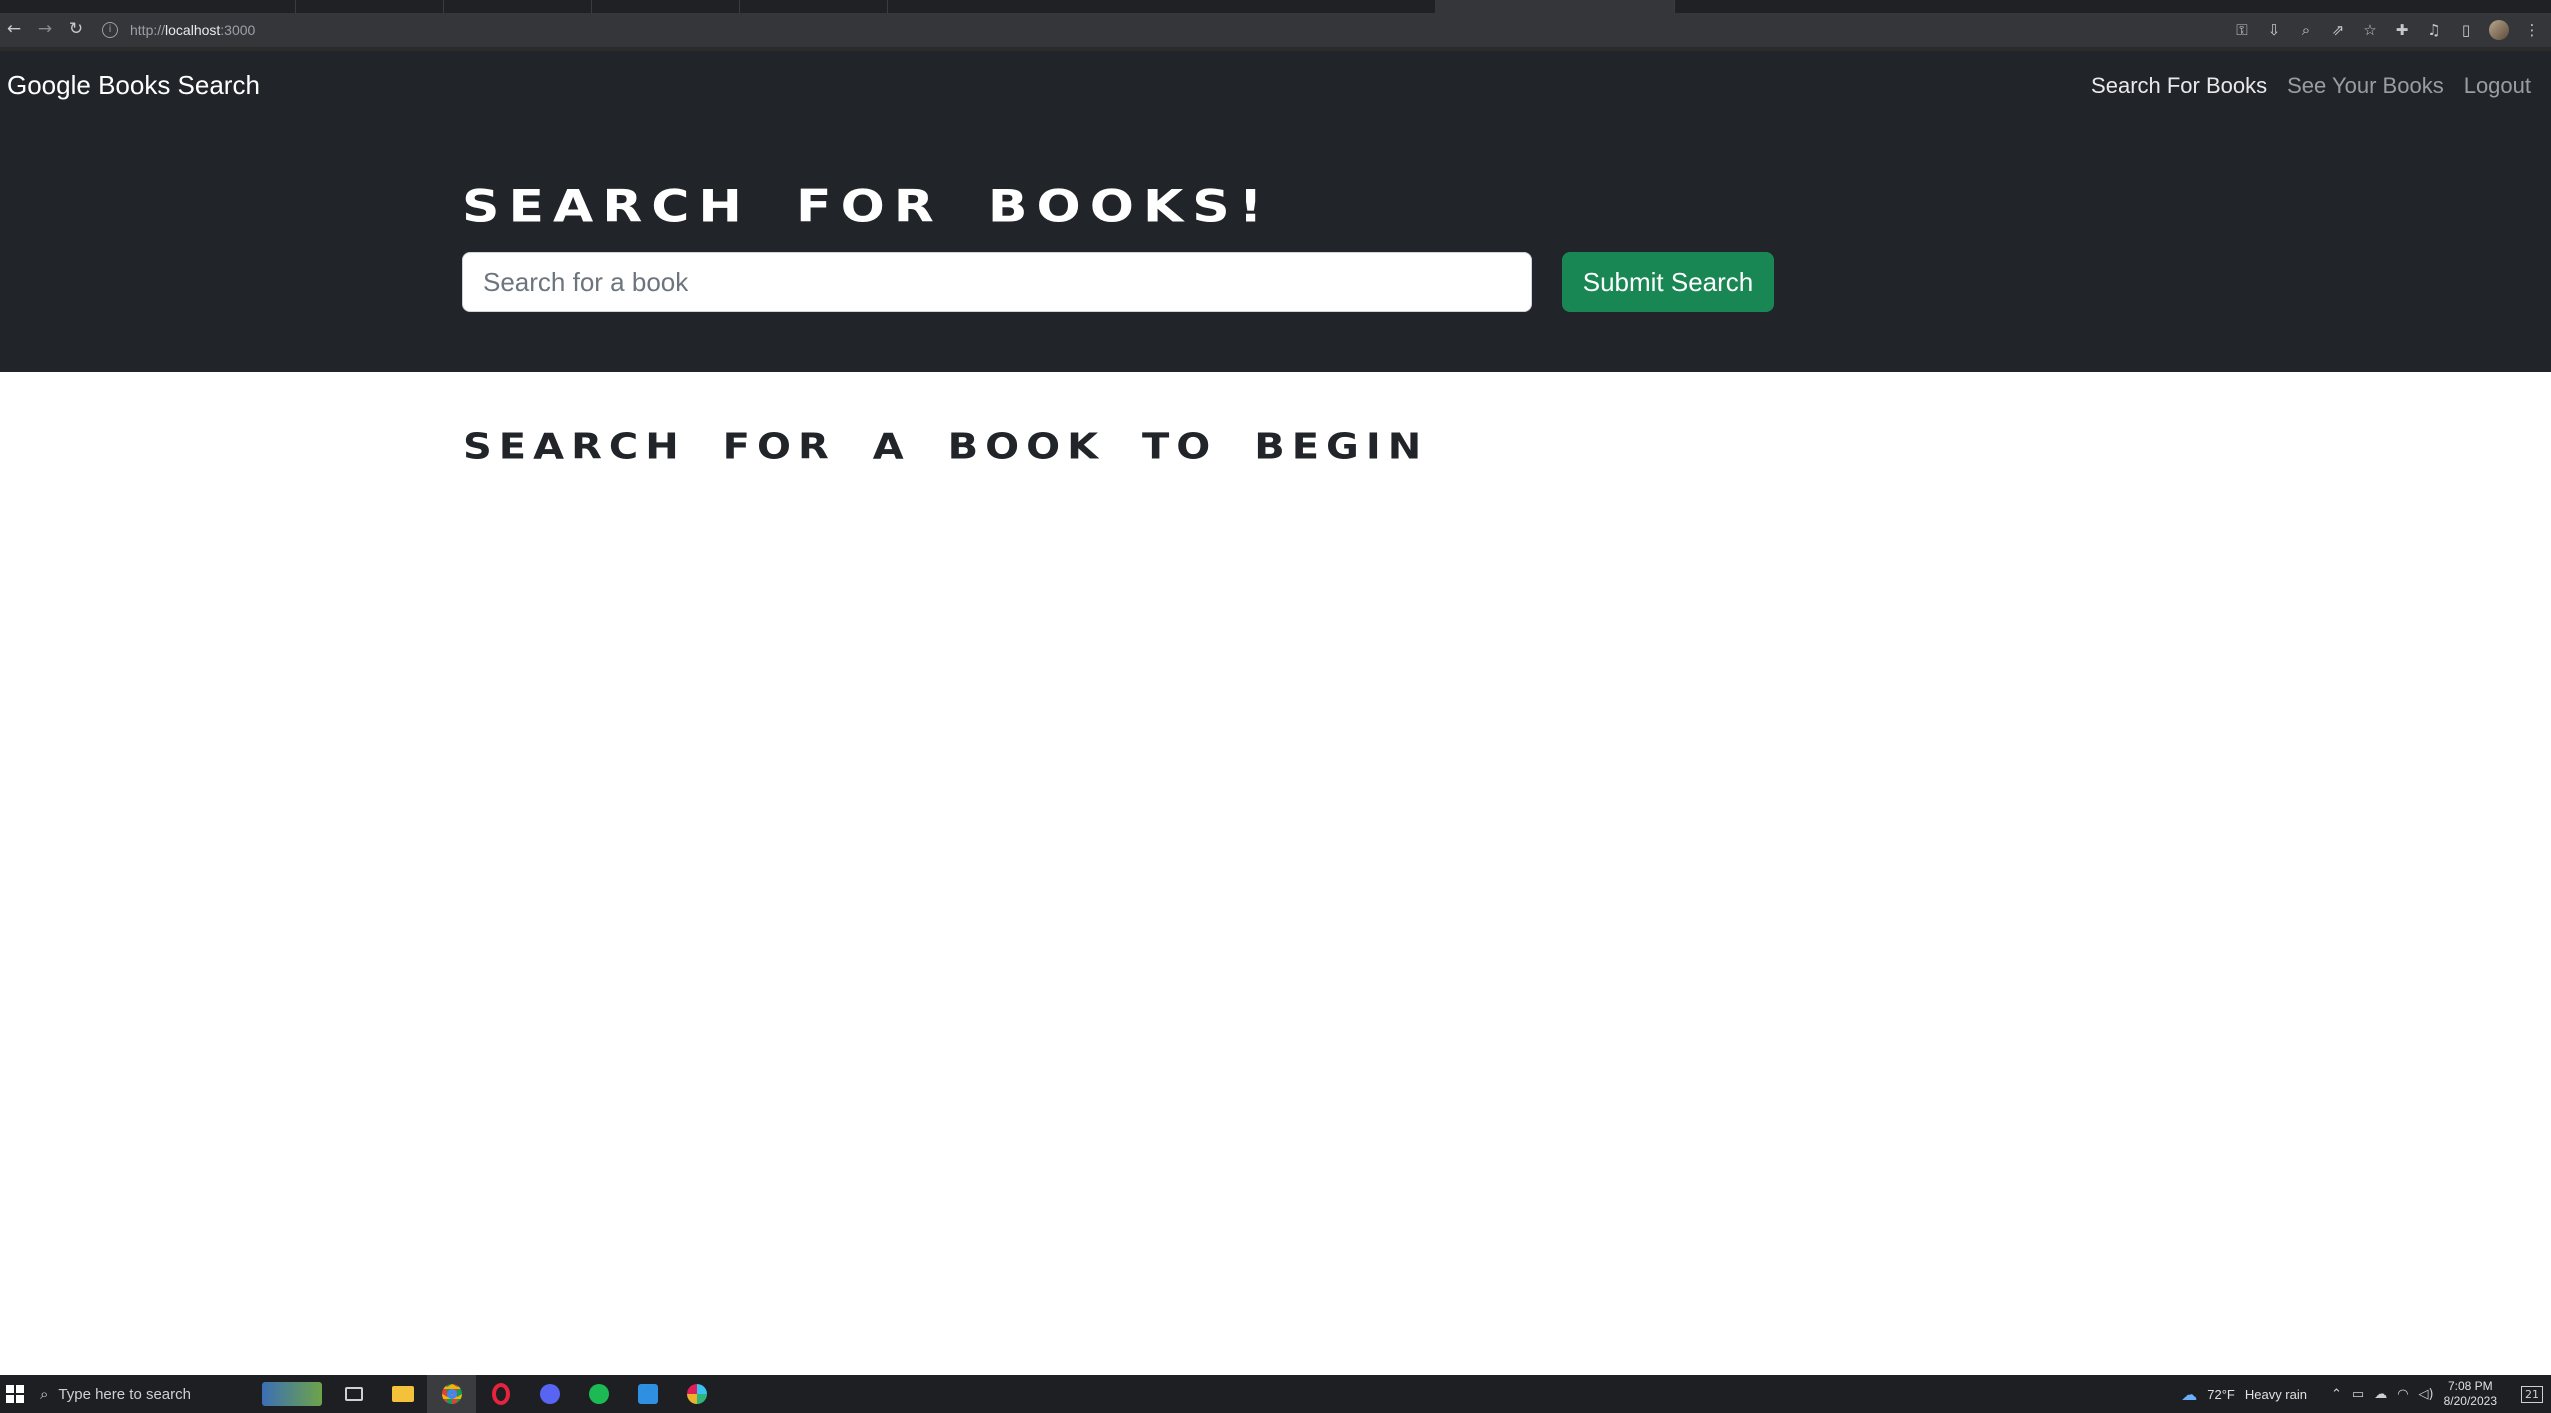  I want to click on notifications-icon: 21, so click(2532, 1394).